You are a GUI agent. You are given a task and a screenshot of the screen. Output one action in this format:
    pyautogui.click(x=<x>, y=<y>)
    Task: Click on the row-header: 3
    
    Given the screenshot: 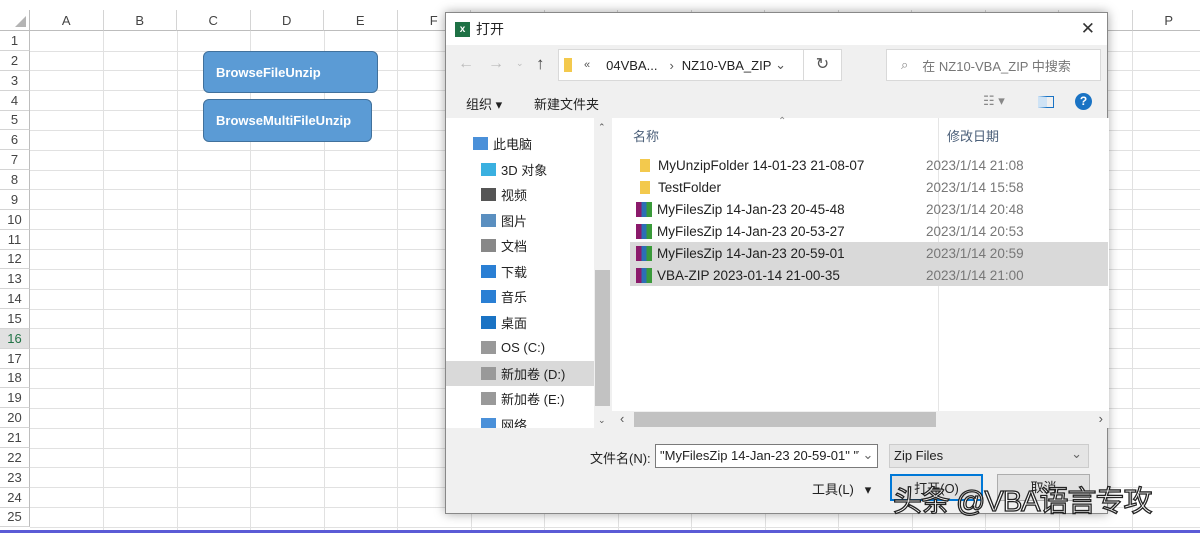 What is the action you would take?
    pyautogui.click(x=15, y=80)
    